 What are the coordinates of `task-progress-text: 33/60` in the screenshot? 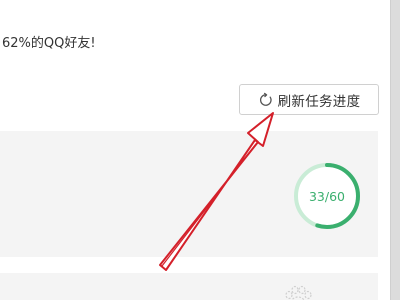 It's located at (327, 196).